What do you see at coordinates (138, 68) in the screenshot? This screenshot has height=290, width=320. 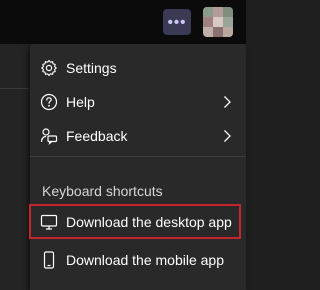 I see `menu-item-settings: Settings` at bounding box center [138, 68].